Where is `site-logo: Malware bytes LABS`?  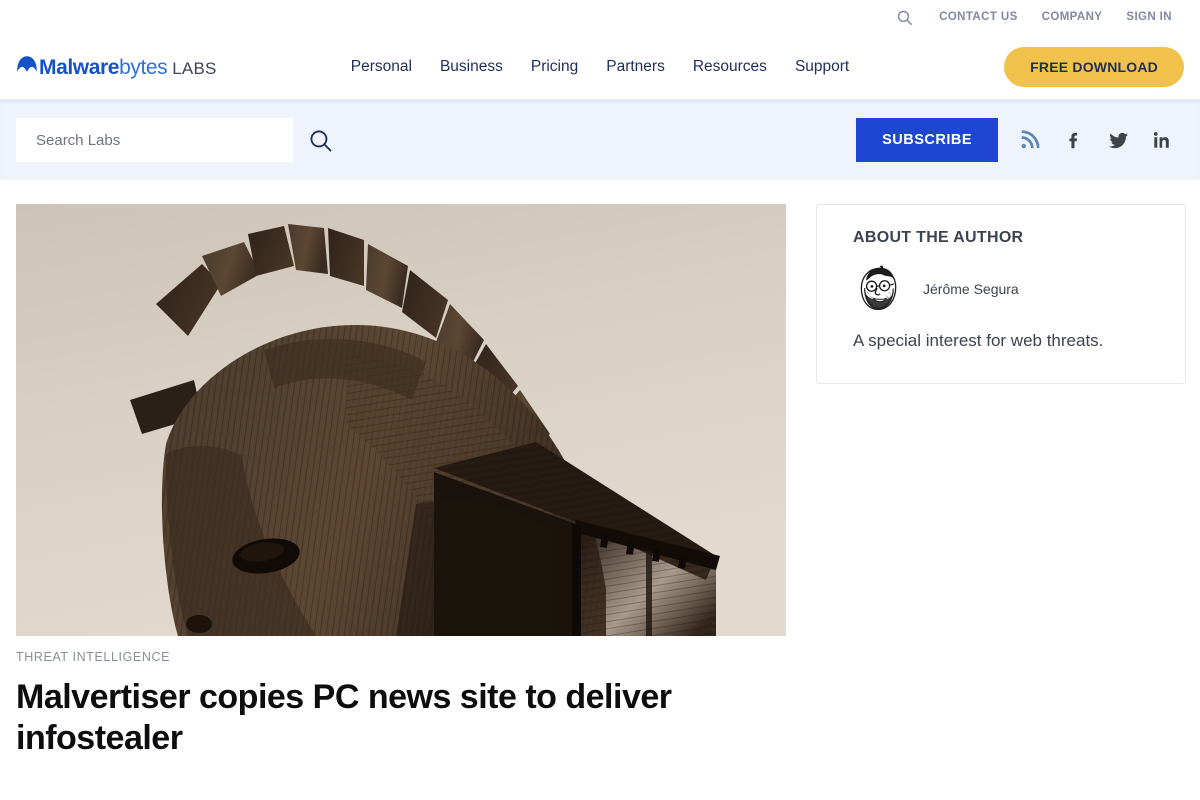 site-logo: Malware bytes LABS is located at coordinates (116, 67).